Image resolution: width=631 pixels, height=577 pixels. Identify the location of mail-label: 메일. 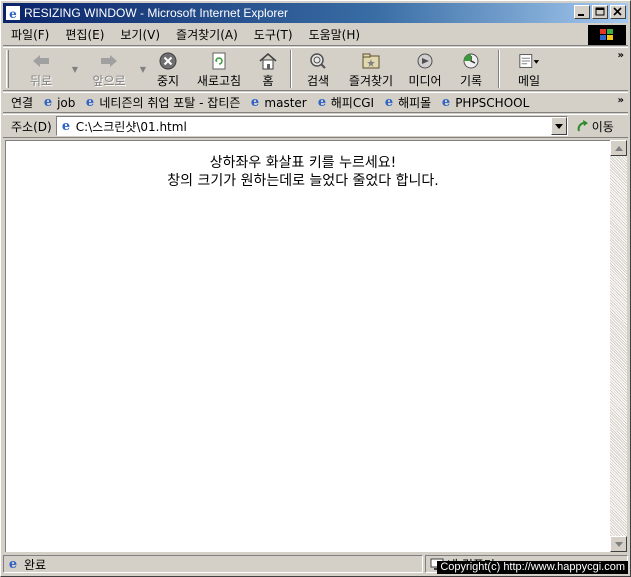
(529, 81).